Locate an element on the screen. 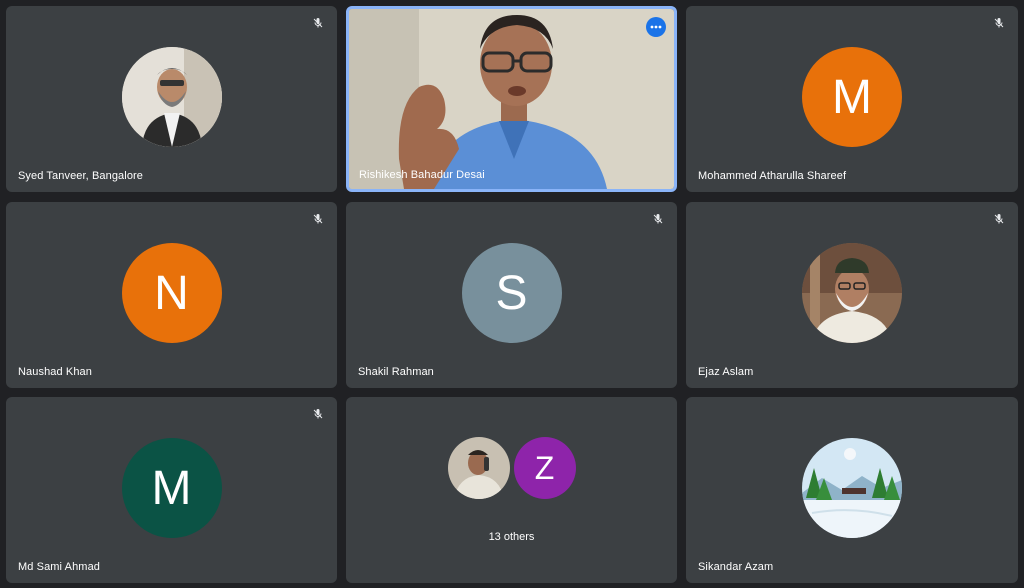 This screenshot has width=1024, height=588. landscape-photo-icon is located at coordinates (852, 488).